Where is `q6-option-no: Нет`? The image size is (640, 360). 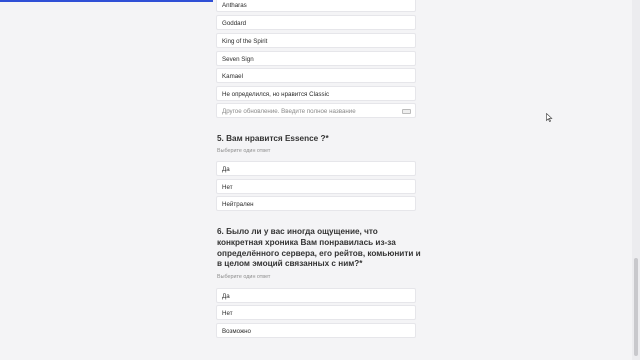
q6-option-no: Нет is located at coordinates (316, 312).